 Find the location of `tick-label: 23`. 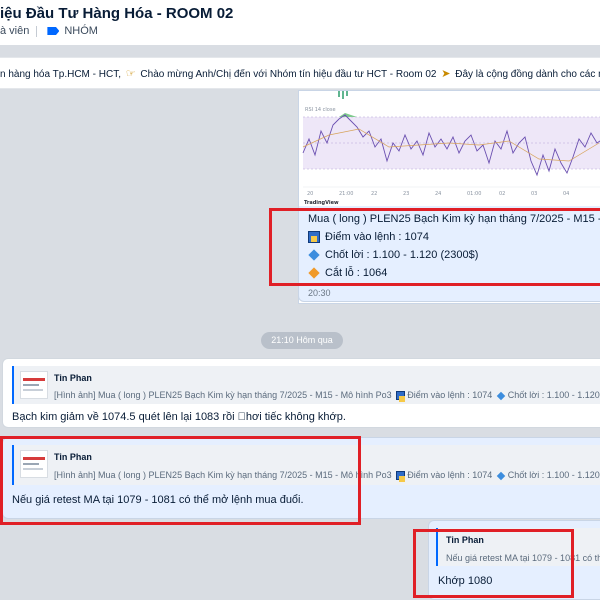

tick-label: 23 is located at coordinates (406, 194).